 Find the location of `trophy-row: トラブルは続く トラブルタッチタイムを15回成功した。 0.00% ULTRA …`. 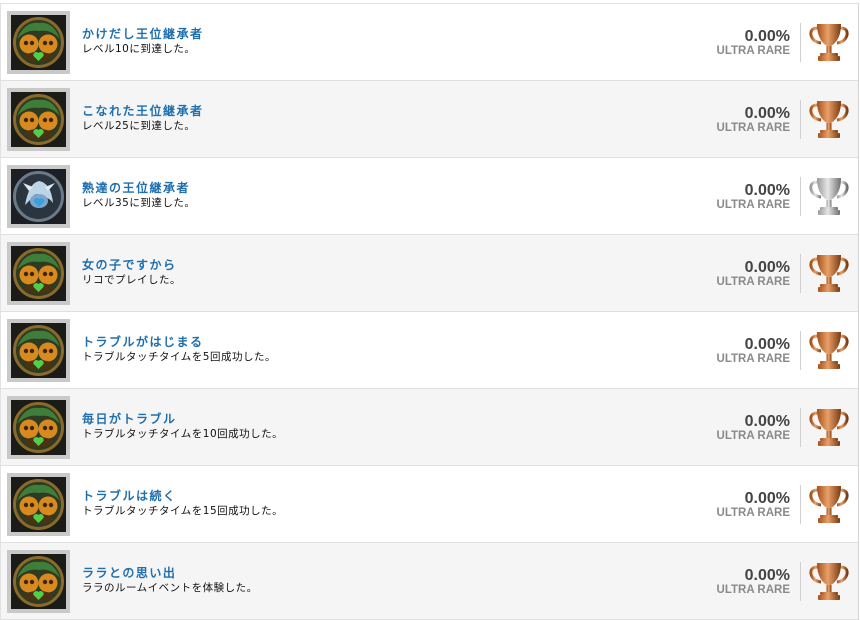

trophy-row: トラブルは続く トラブルタッチタイムを15回成功した。 0.00% ULTRA … is located at coordinates (429, 503).